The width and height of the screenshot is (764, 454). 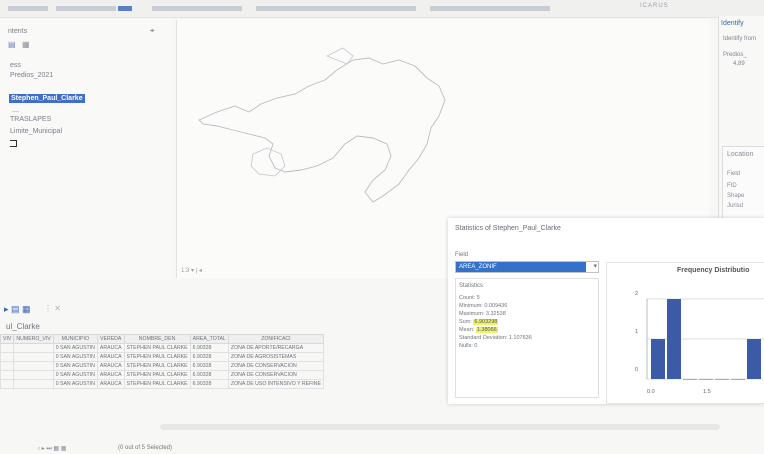 I want to click on identify-from-label: Identify from, so click(x=740, y=39).